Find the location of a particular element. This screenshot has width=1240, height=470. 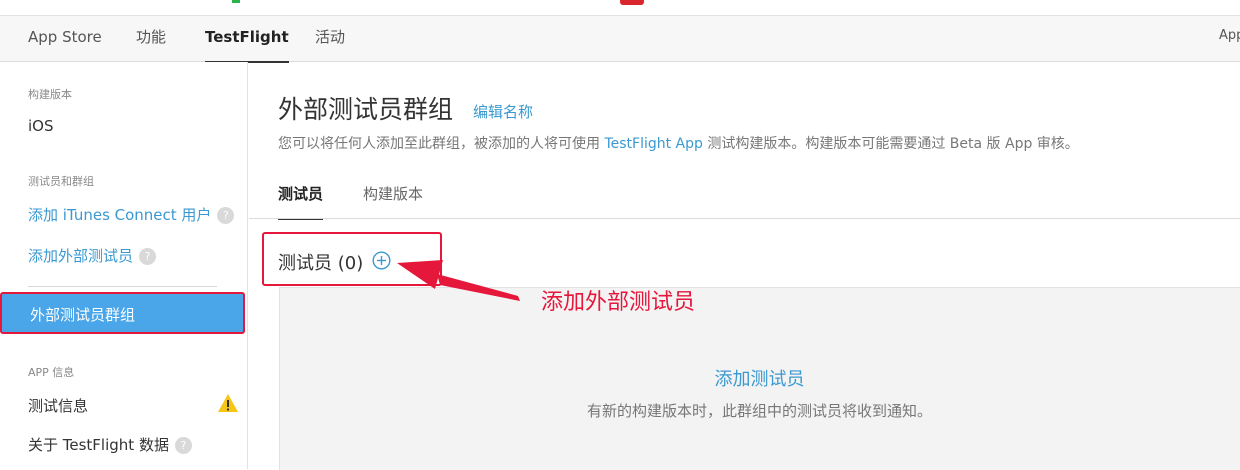

nav-app-store: App Store is located at coordinates (65, 38).